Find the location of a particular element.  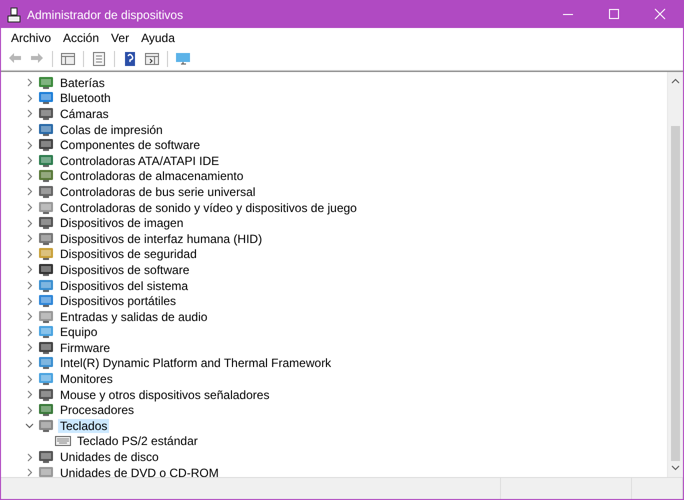

tree-item: Dispositivos de software is located at coordinates (125, 269).